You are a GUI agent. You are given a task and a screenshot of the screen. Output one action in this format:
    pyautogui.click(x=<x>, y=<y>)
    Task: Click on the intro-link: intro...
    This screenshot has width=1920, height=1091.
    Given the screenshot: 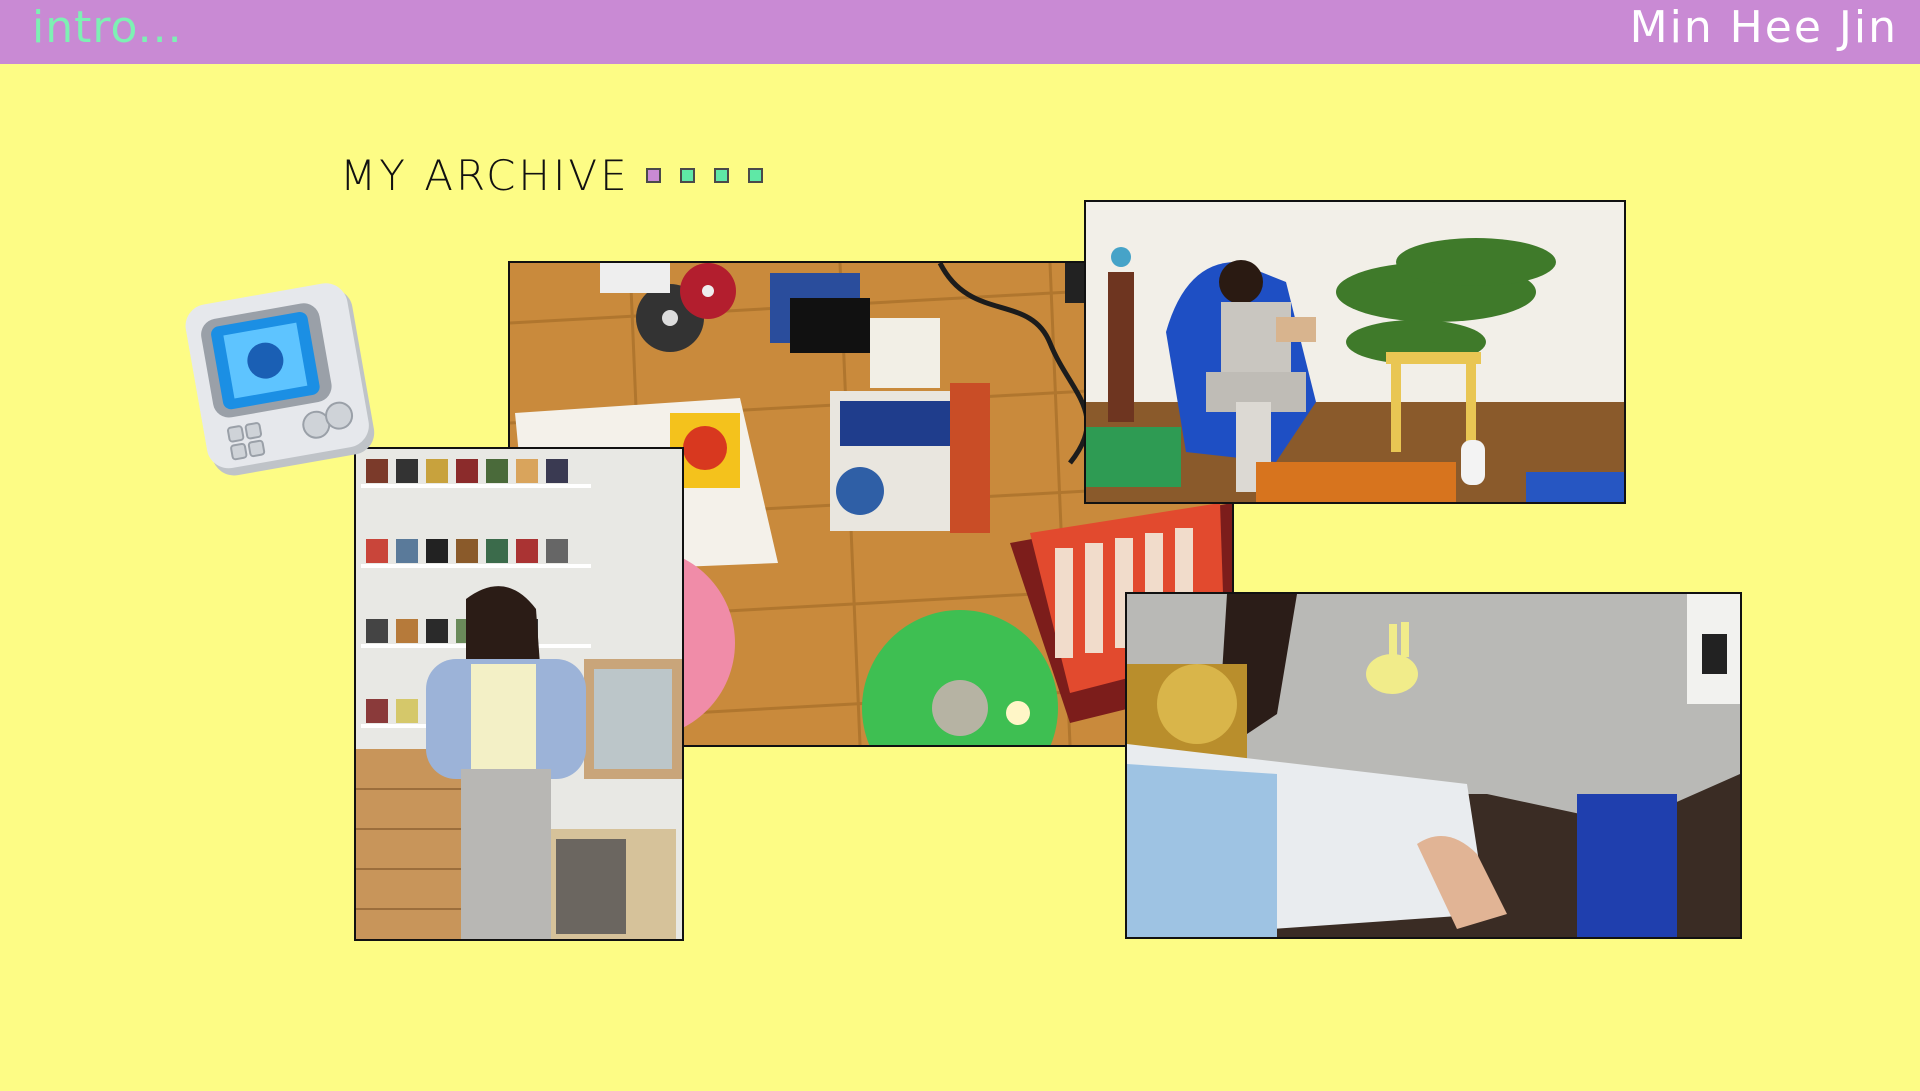 What is the action you would take?
    pyautogui.click(x=107, y=28)
    